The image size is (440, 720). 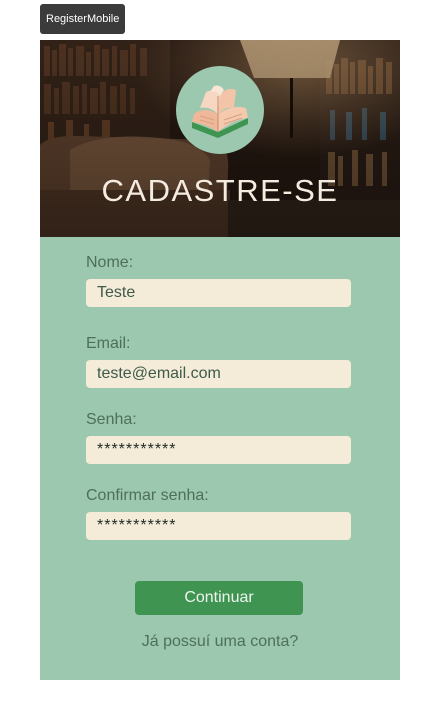 I want to click on email-input, so click(x=218, y=374).